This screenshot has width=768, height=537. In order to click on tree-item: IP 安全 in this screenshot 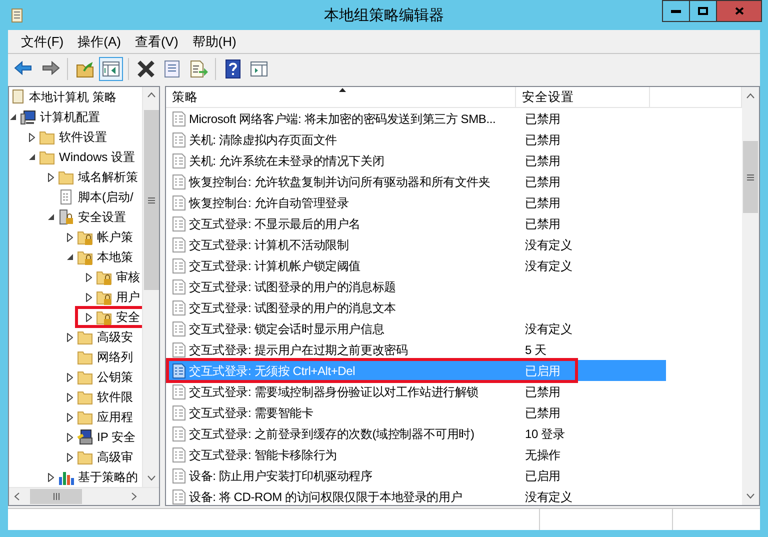, I will do `click(116, 437)`.